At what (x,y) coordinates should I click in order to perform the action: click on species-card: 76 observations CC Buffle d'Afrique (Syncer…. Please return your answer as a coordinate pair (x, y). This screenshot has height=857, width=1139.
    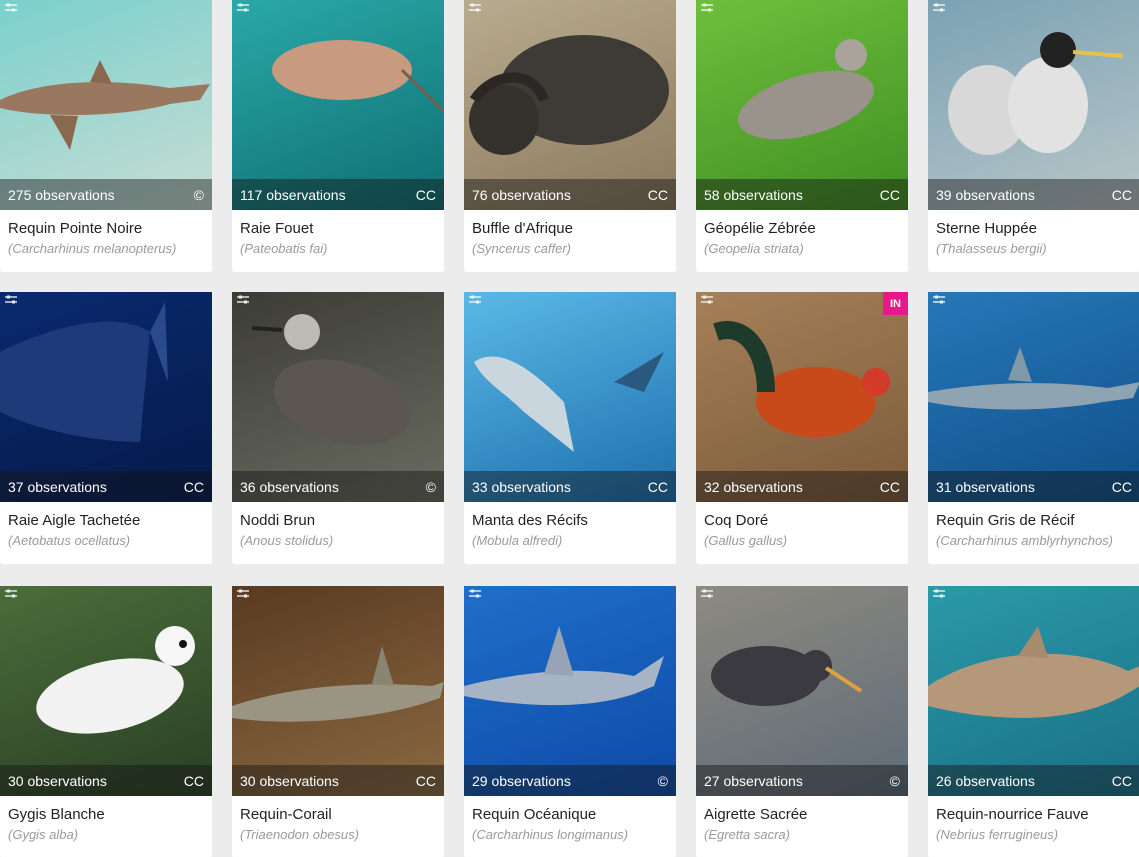
    Looking at the image, I should click on (570, 136).